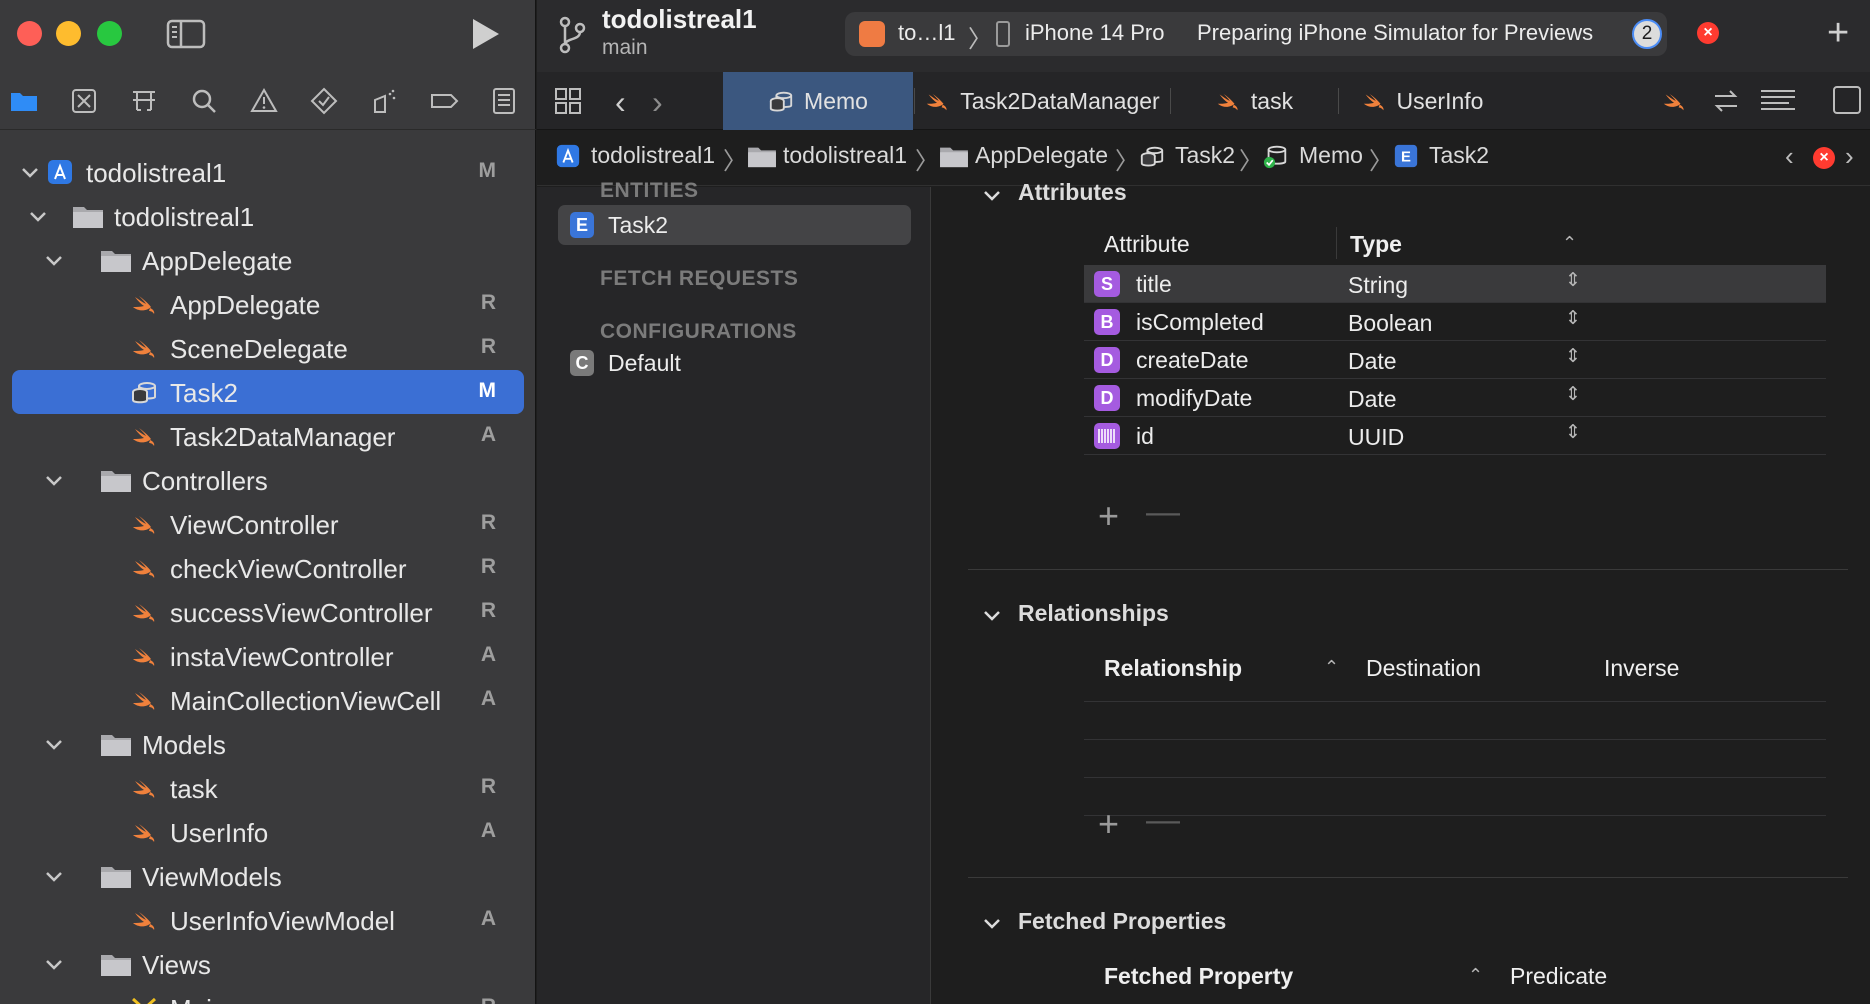 The width and height of the screenshot is (1870, 1004). Describe the element at coordinates (1147, 244) in the screenshot. I see `attribute-column-header: Attribute` at that location.